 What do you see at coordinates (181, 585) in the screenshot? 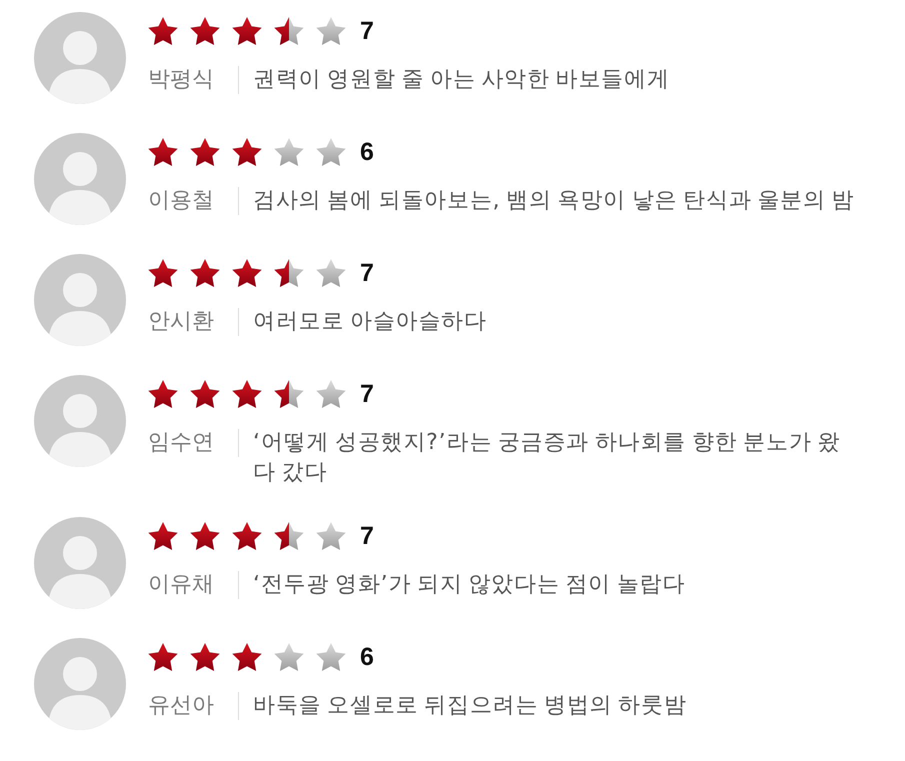
I see `reviewer-name: 이유채` at bounding box center [181, 585].